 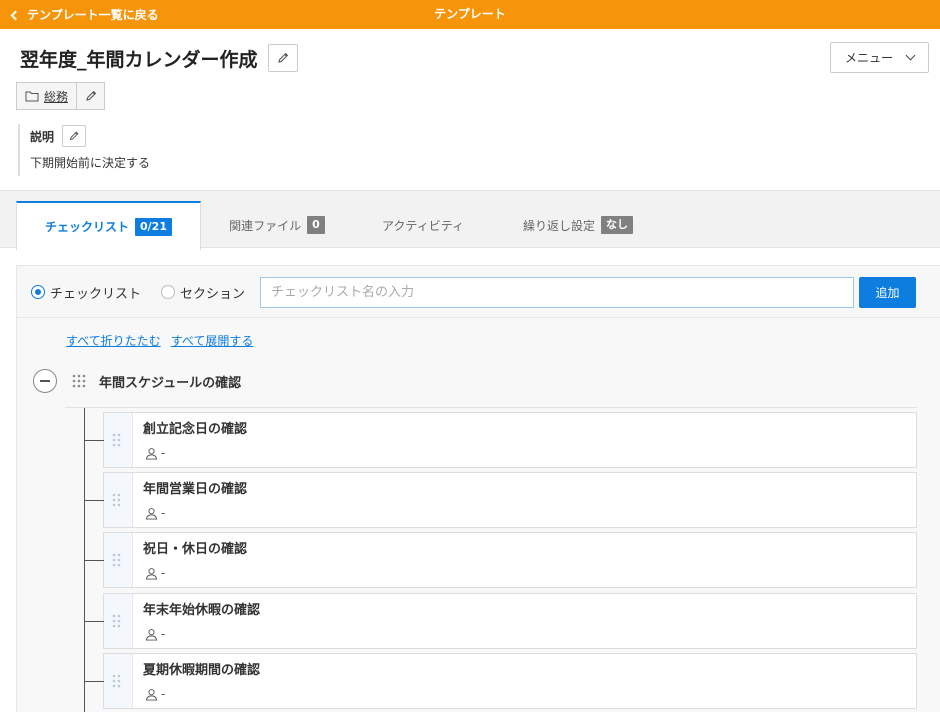 What do you see at coordinates (164, 340) in the screenshot?
I see `toggle-links: すべて折りたたむ すべて展開する` at bounding box center [164, 340].